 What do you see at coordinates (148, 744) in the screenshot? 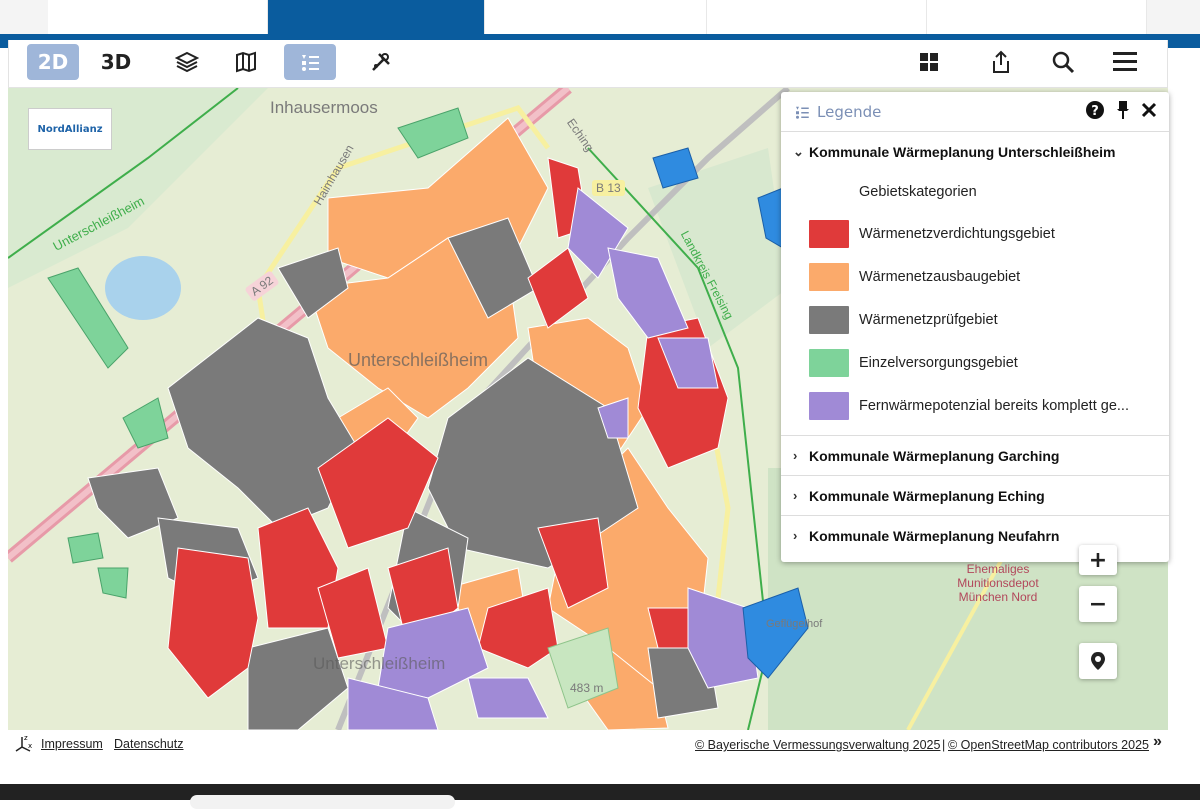
I see `datenschutz-link: Datenschutz` at bounding box center [148, 744].